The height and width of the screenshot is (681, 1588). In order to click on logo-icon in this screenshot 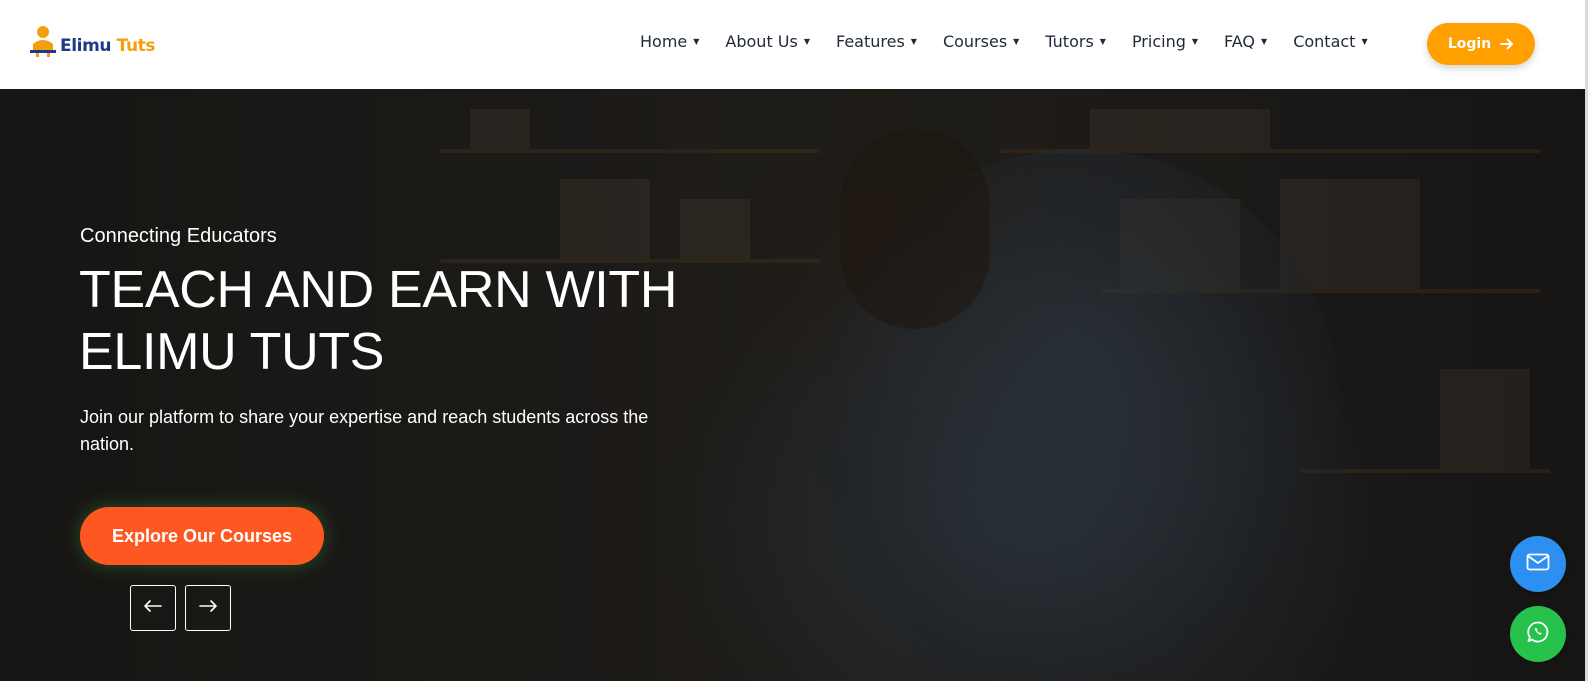, I will do `click(43, 41)`.